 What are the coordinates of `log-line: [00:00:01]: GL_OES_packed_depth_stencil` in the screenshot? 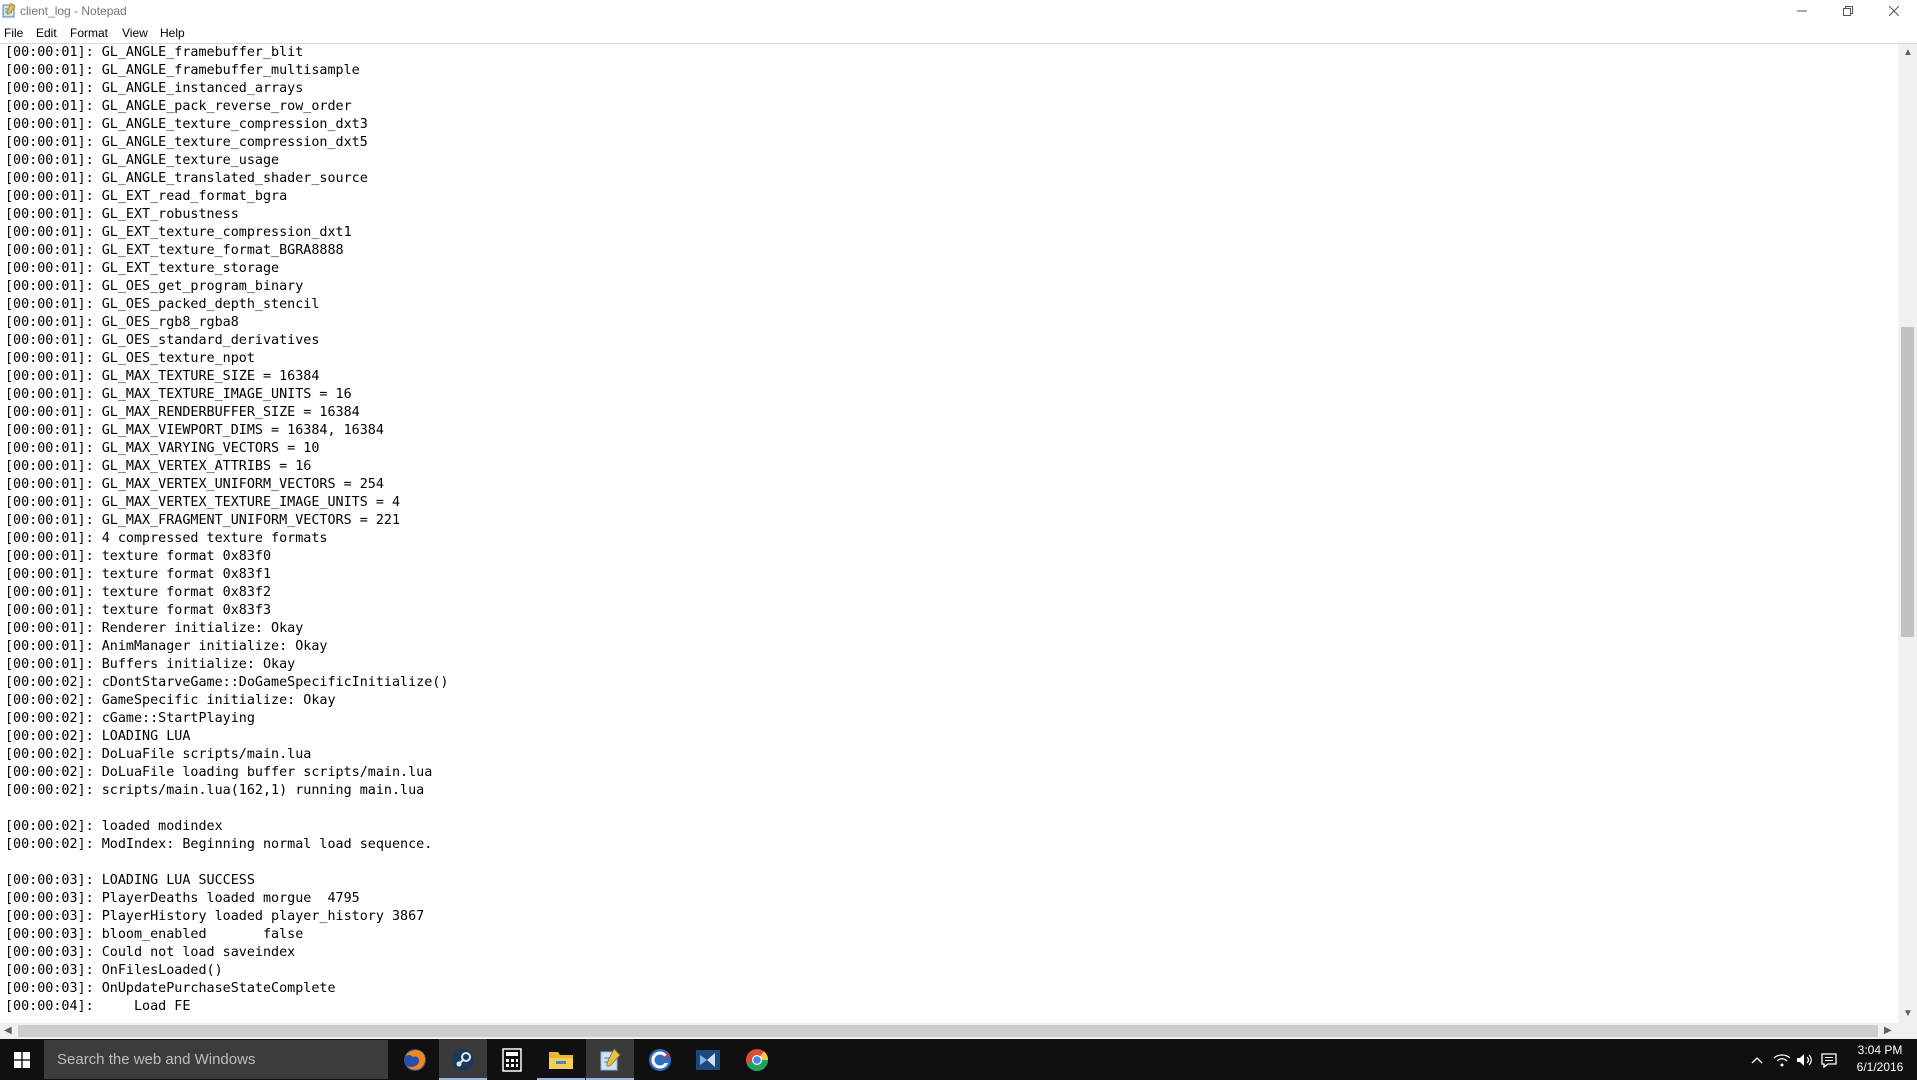 It's located at (162, 304).